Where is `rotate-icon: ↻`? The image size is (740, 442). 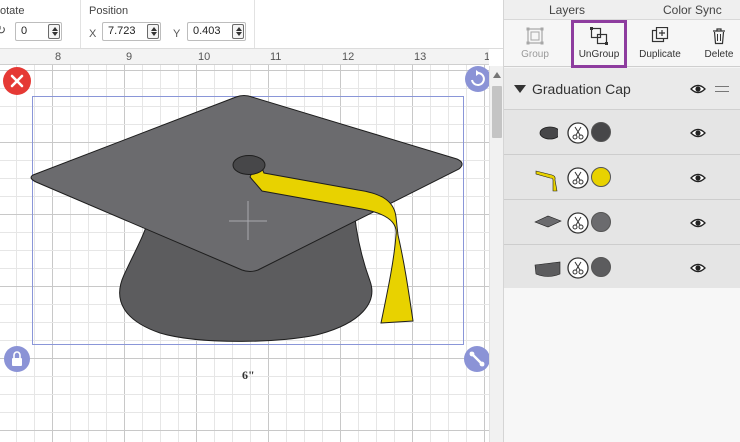
rotate-icon: ↻ is located at coordinates (3, 30).